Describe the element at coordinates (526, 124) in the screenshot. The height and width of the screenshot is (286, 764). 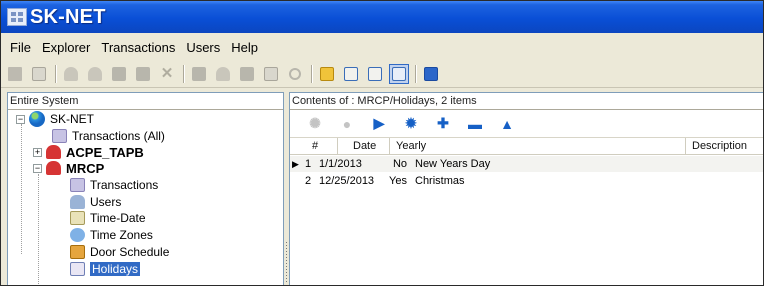
I see `grid-toolbar: ✺ ● ▶ ✹ ✚ ▬ ▲` at that location.